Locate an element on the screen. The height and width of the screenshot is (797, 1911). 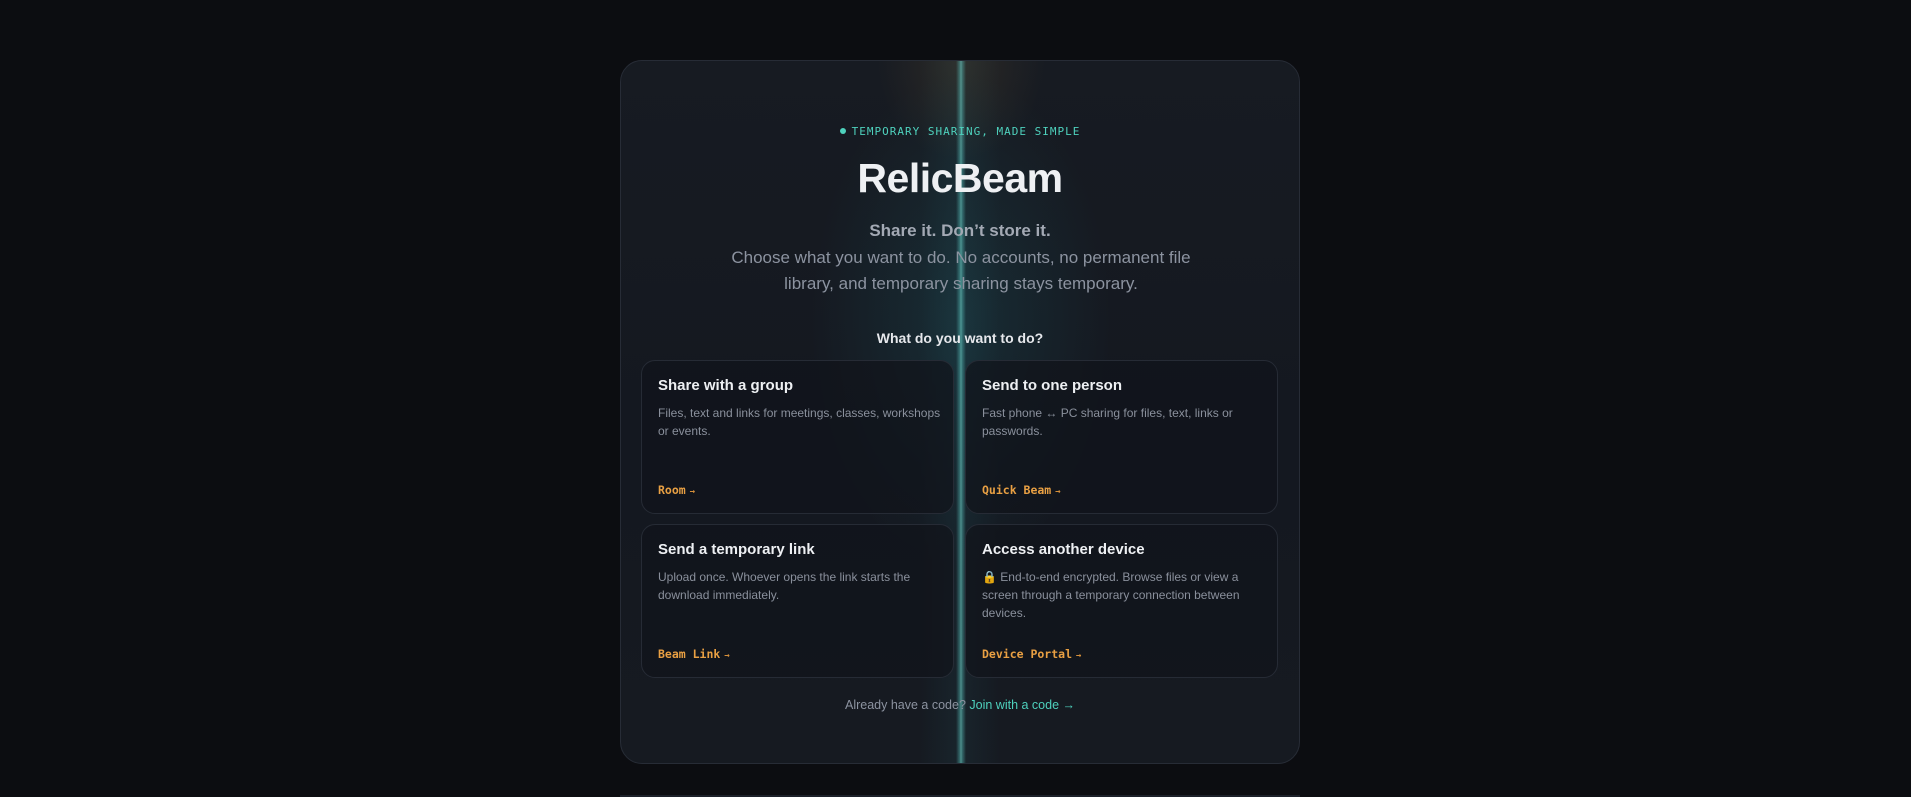
status-dot-icon is located at coordinates (842, 131).